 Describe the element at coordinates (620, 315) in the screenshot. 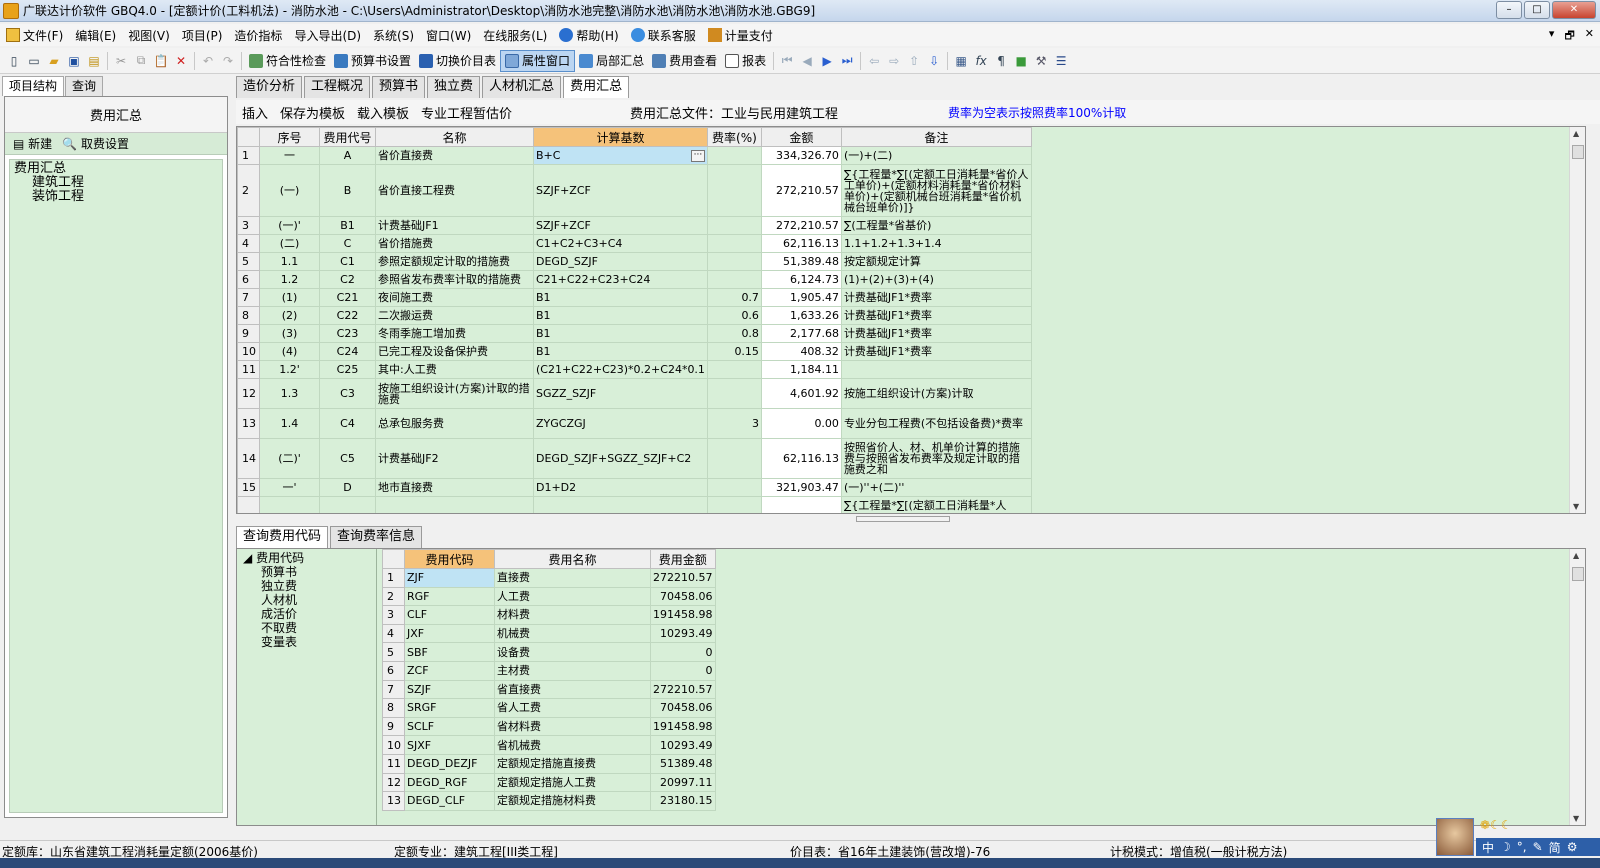

I see `cell-base: B1` at that location.